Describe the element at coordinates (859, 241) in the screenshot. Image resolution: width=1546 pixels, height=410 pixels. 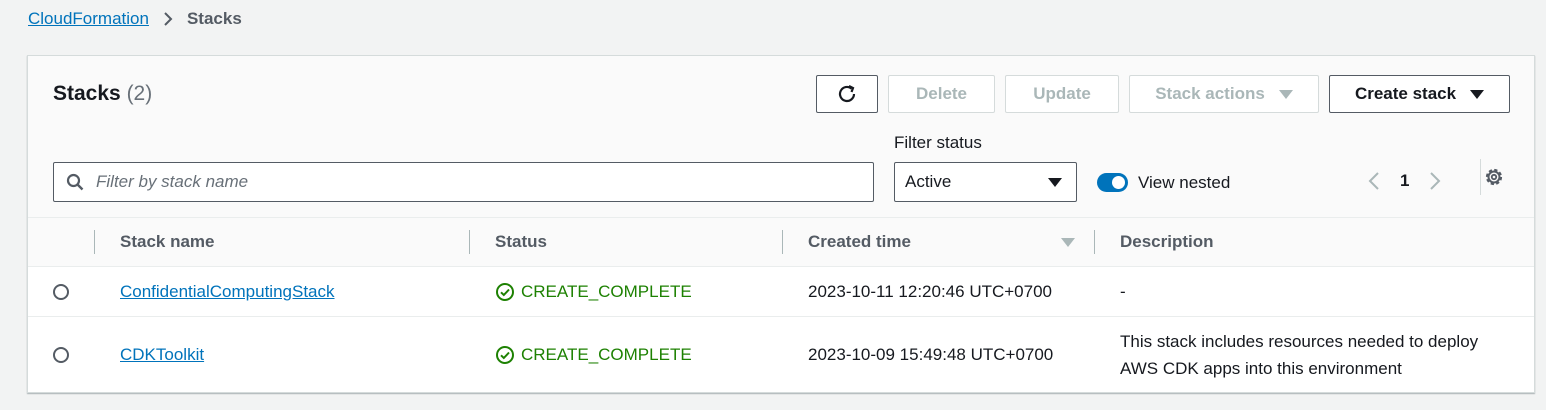
I see `column-header-label: Created time` at that location.